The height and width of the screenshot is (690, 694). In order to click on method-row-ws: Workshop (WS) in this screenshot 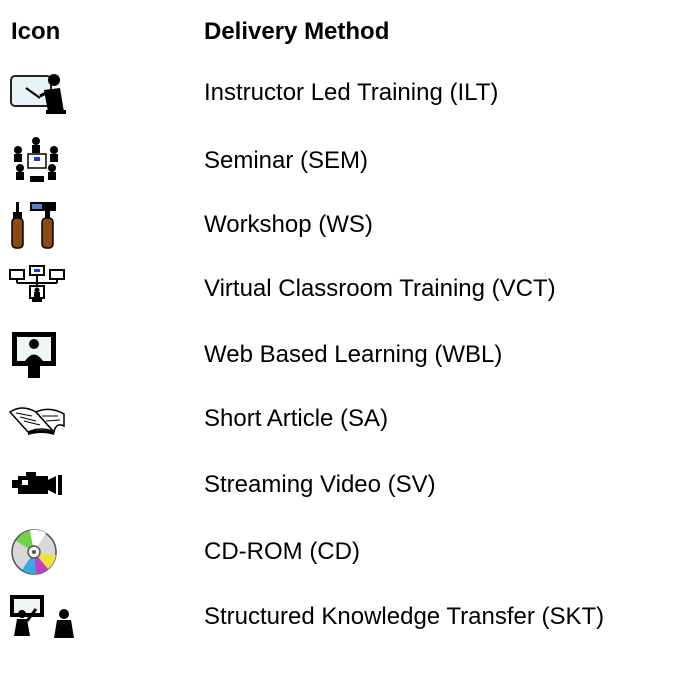, I will do `click(347, 225)`.